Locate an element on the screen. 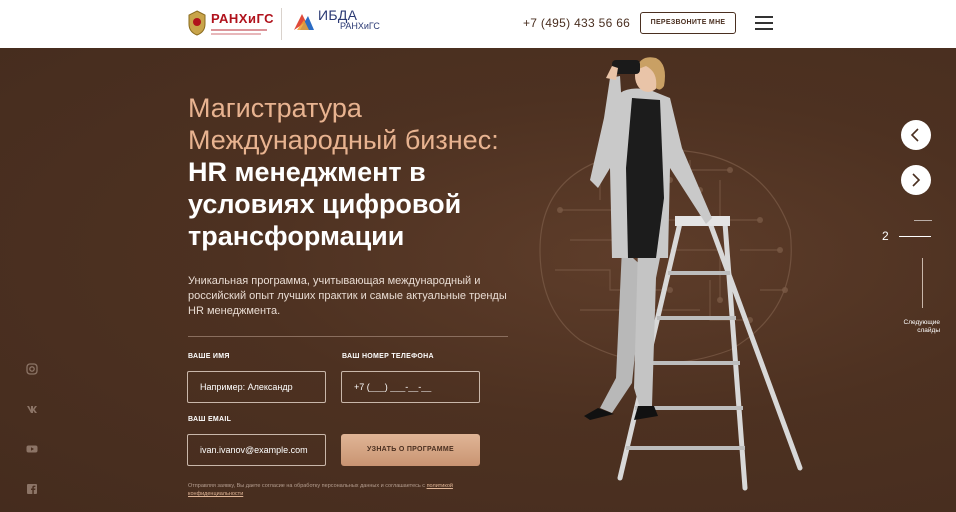 The width and height of the screenshot is (956, 512). prev-slide-button is located at coordinates (916, 135).